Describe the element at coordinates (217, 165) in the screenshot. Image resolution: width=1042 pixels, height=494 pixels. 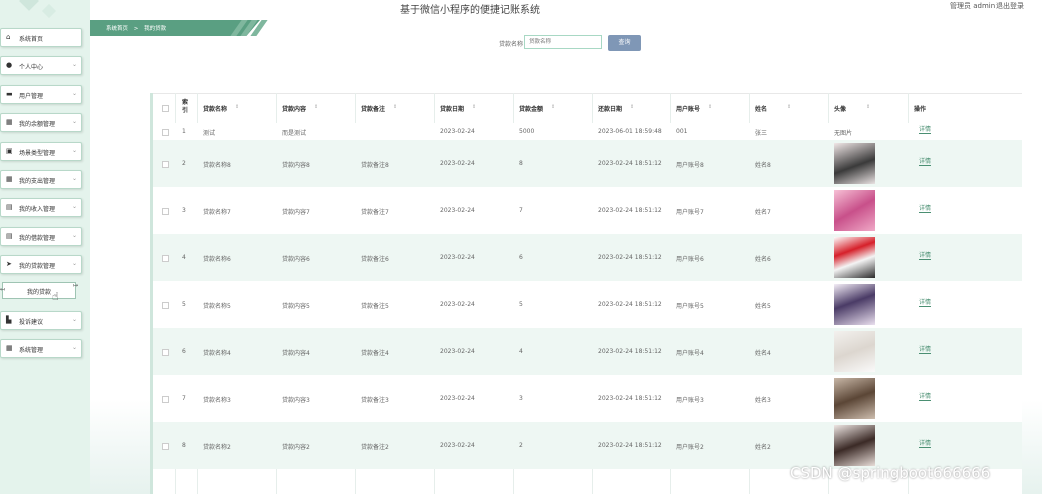
I see `cell-name: 贷款名称8` at that location.